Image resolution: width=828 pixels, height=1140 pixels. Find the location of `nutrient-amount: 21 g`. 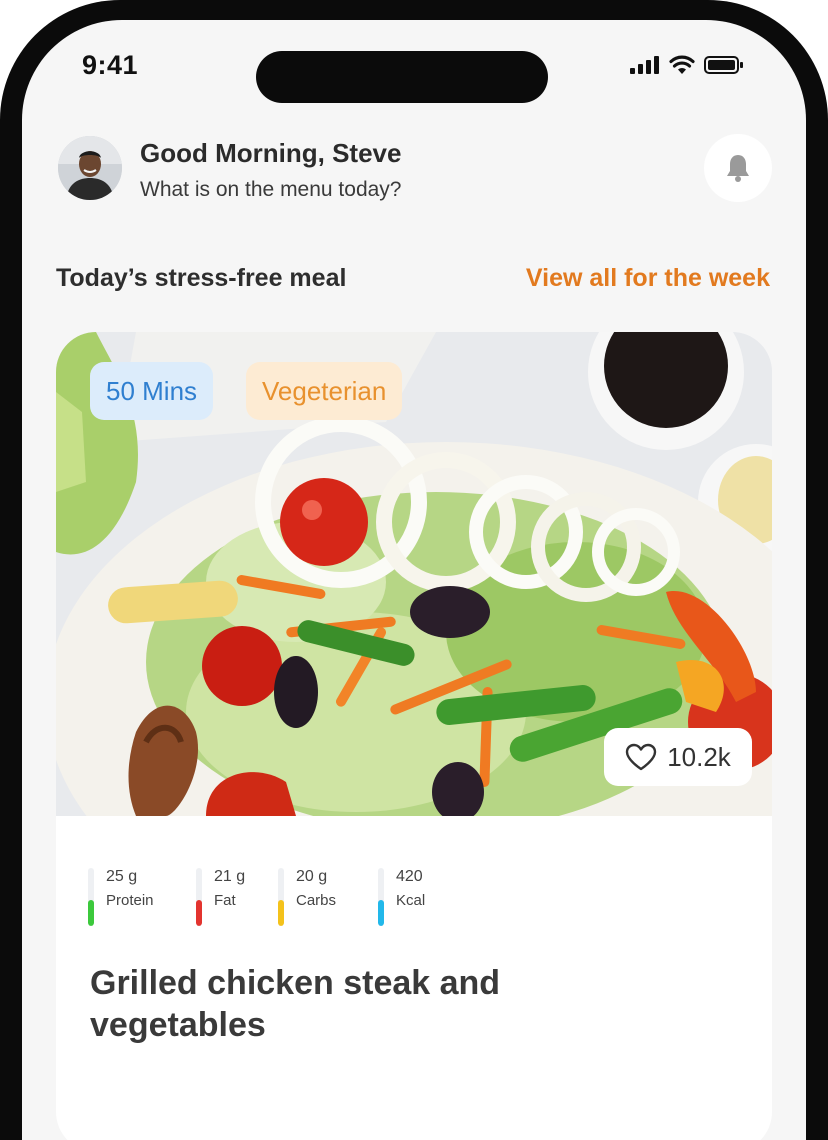

nutrient-amount: 21 g is located at coordinates (230, 876).